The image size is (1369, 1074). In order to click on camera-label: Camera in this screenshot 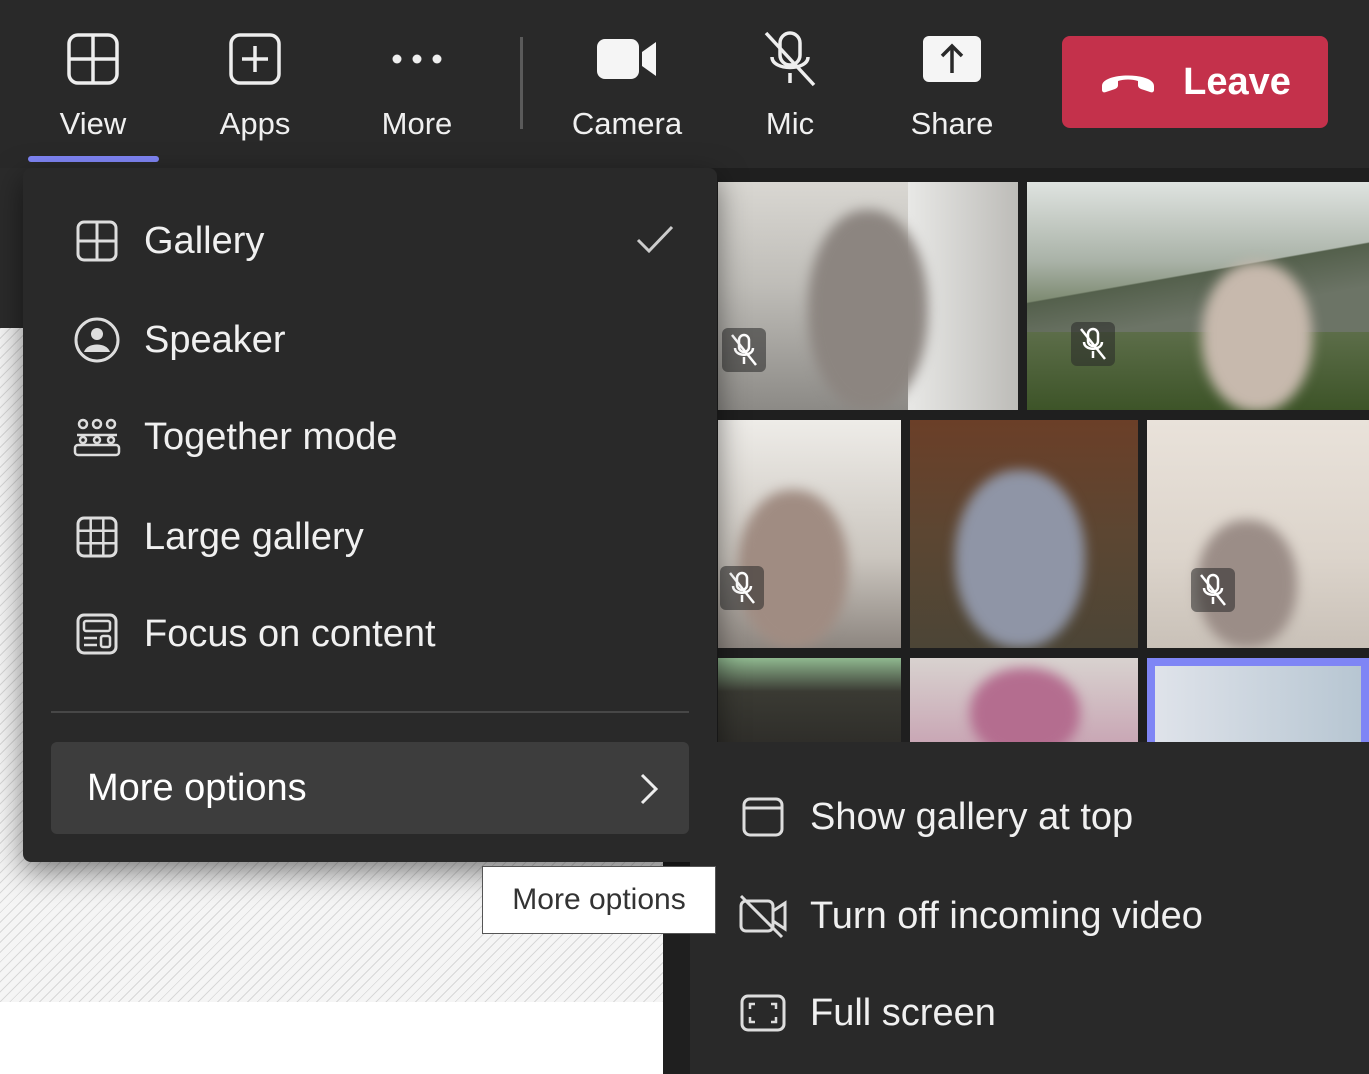, I will do `click(627, 123)`.